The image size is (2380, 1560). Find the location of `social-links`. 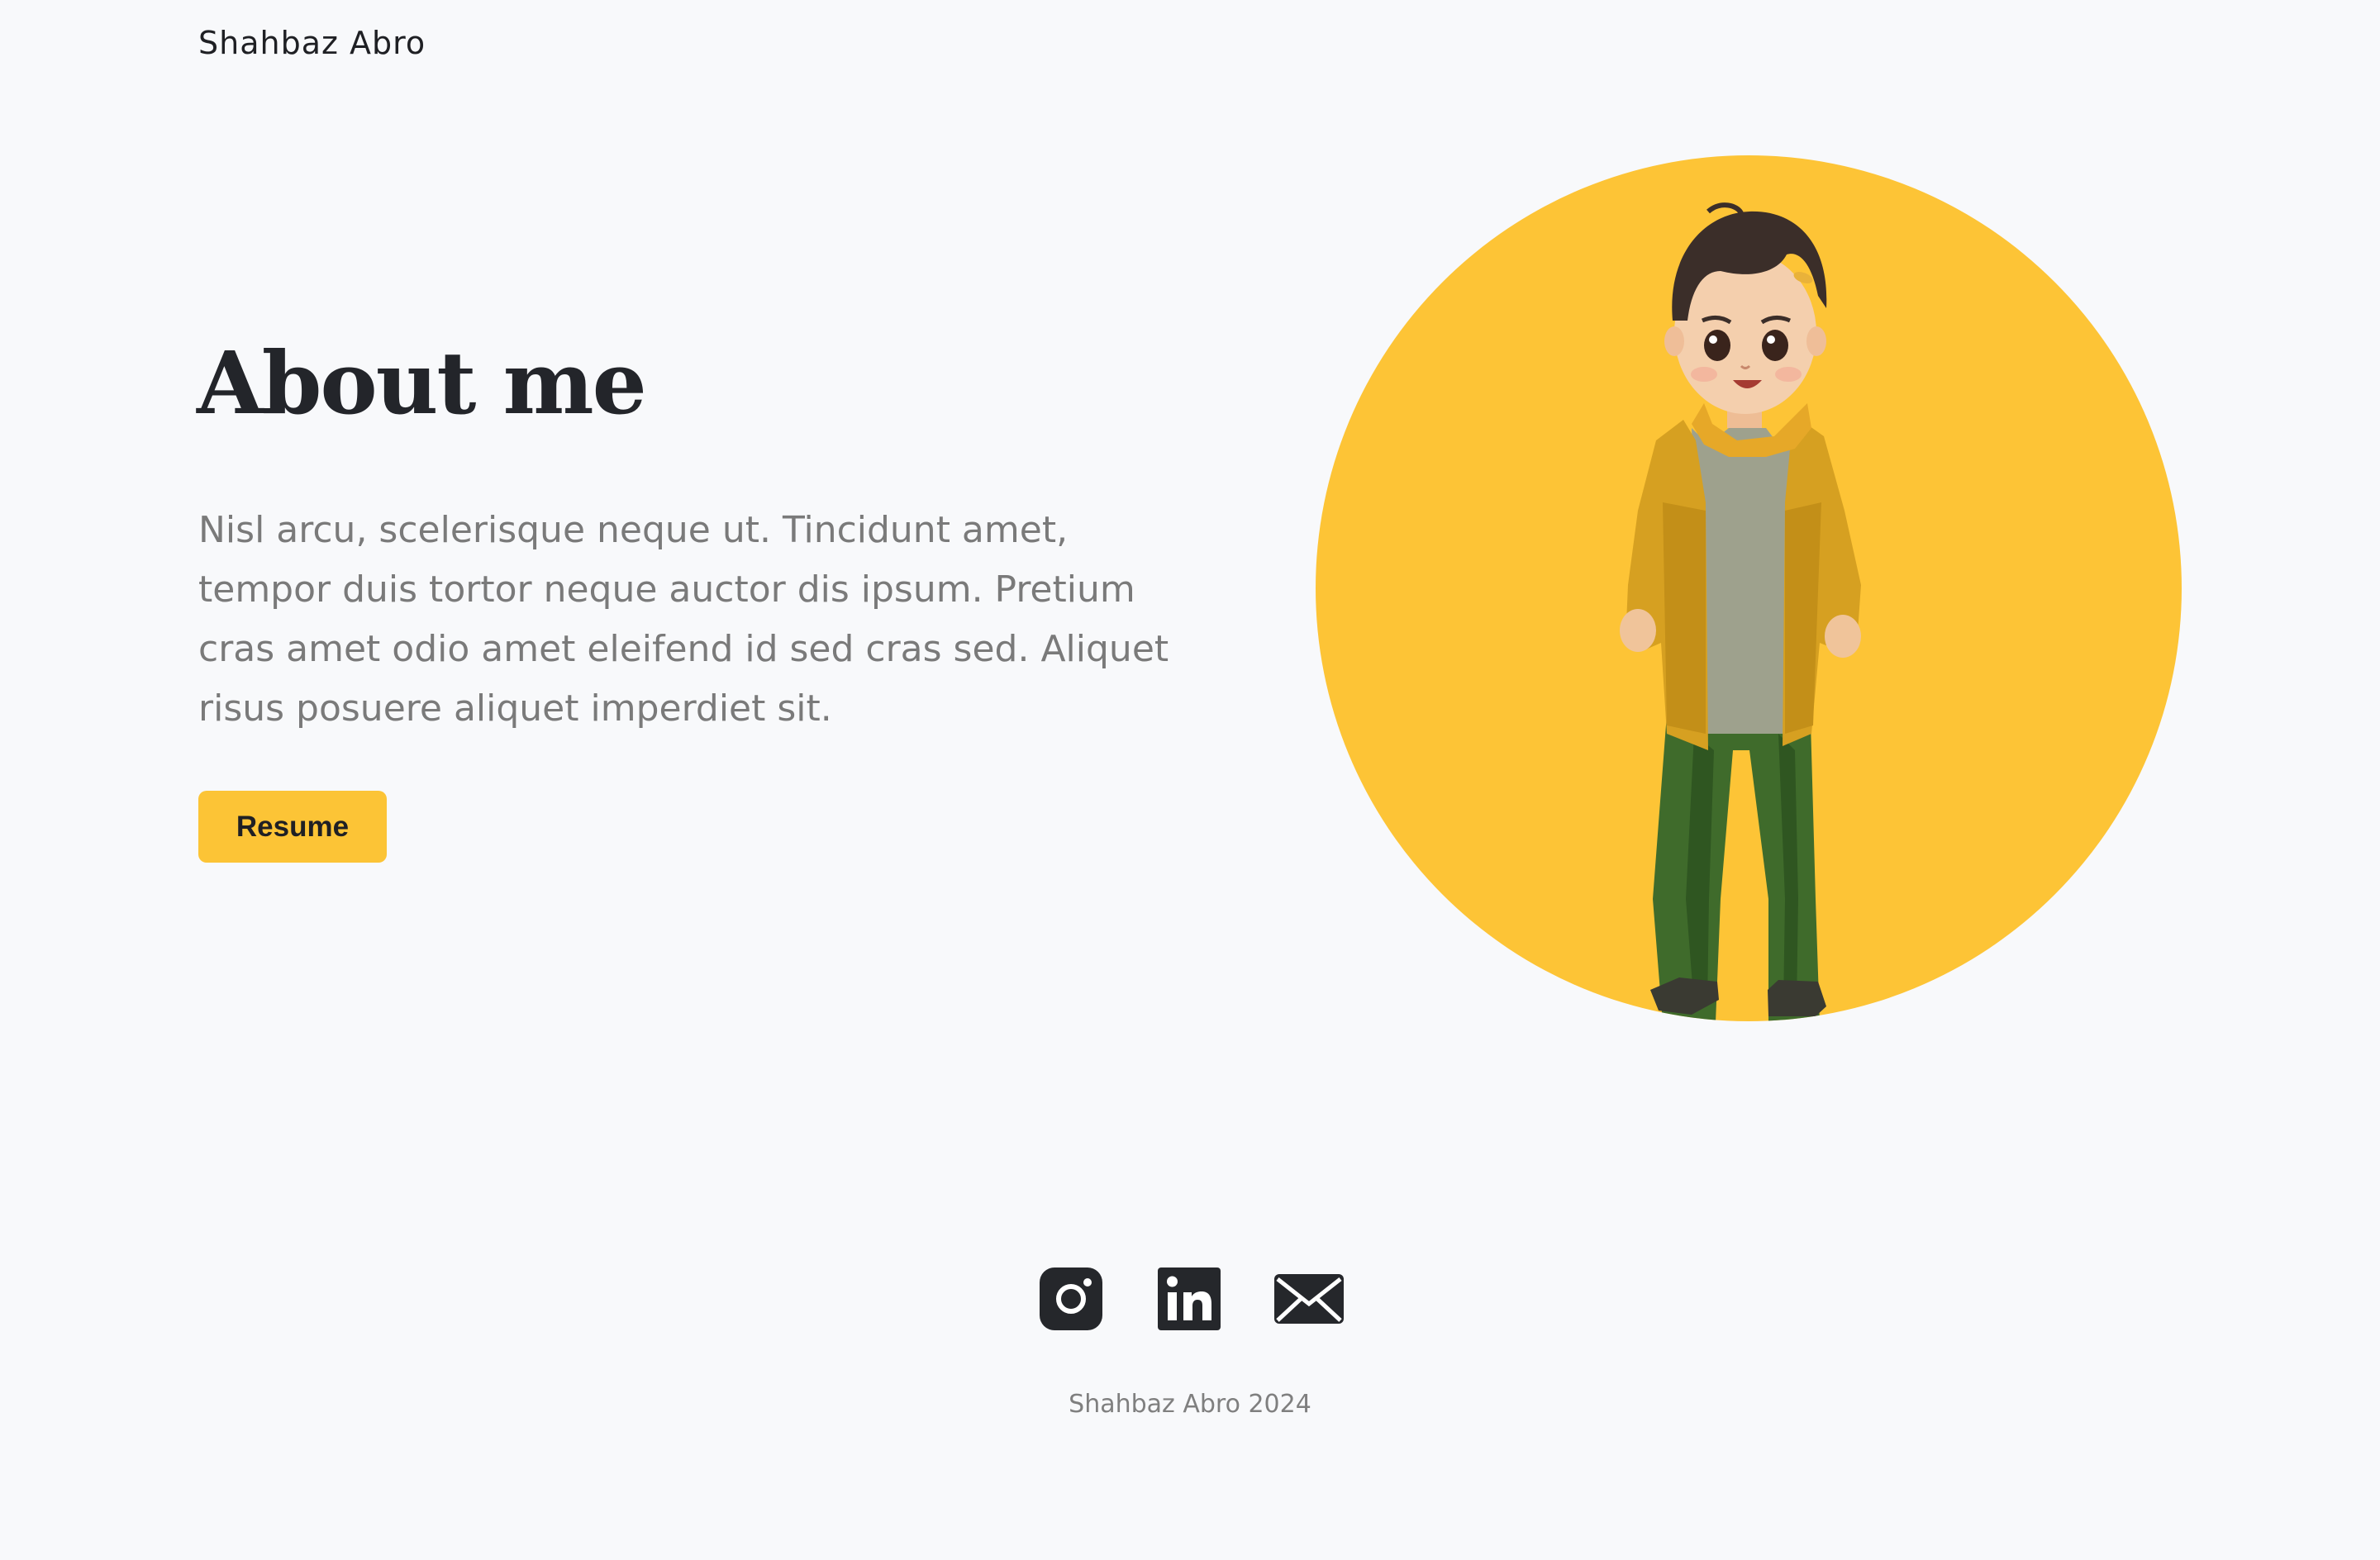

social-links is located at coordinates (1191, 1299).